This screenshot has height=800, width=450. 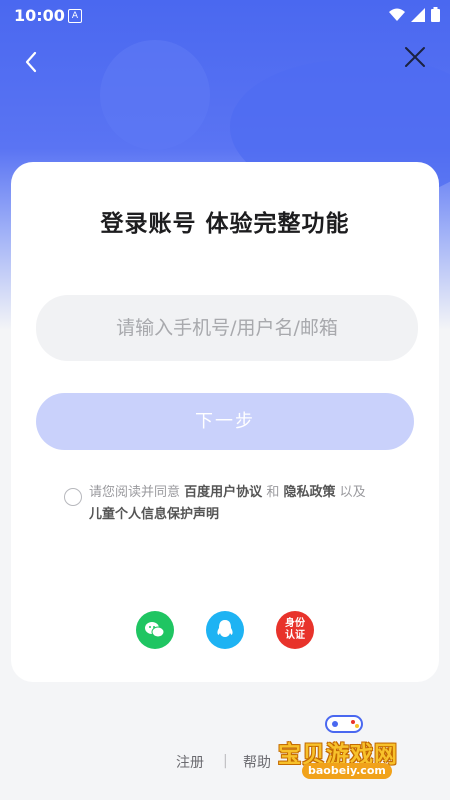 I want to click on qq-icon, so click(x=225, y=628).